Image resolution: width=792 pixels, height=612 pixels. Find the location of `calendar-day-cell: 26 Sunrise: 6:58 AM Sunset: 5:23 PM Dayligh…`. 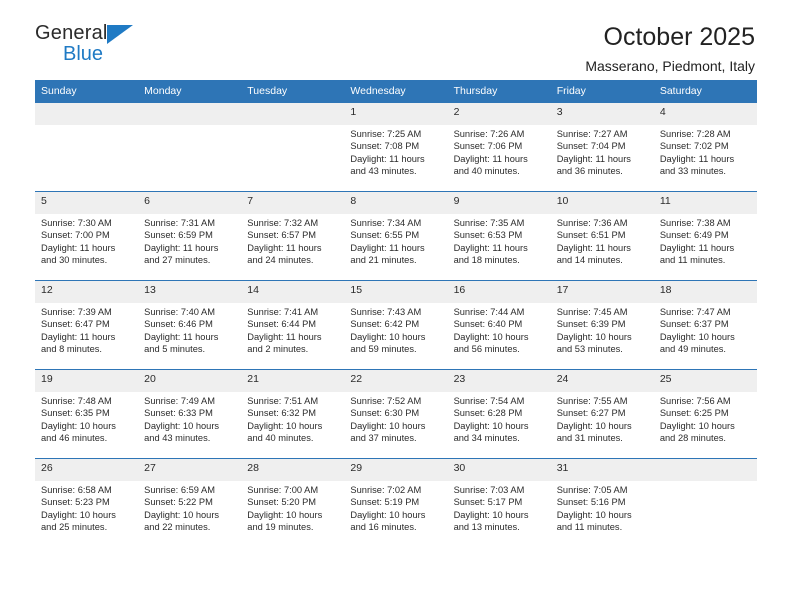

calendar-day-cell: 26 Sunrise: 6:58 AM Sunset: 5:23 PM Dayligh… is located at coordinates (87, 503).